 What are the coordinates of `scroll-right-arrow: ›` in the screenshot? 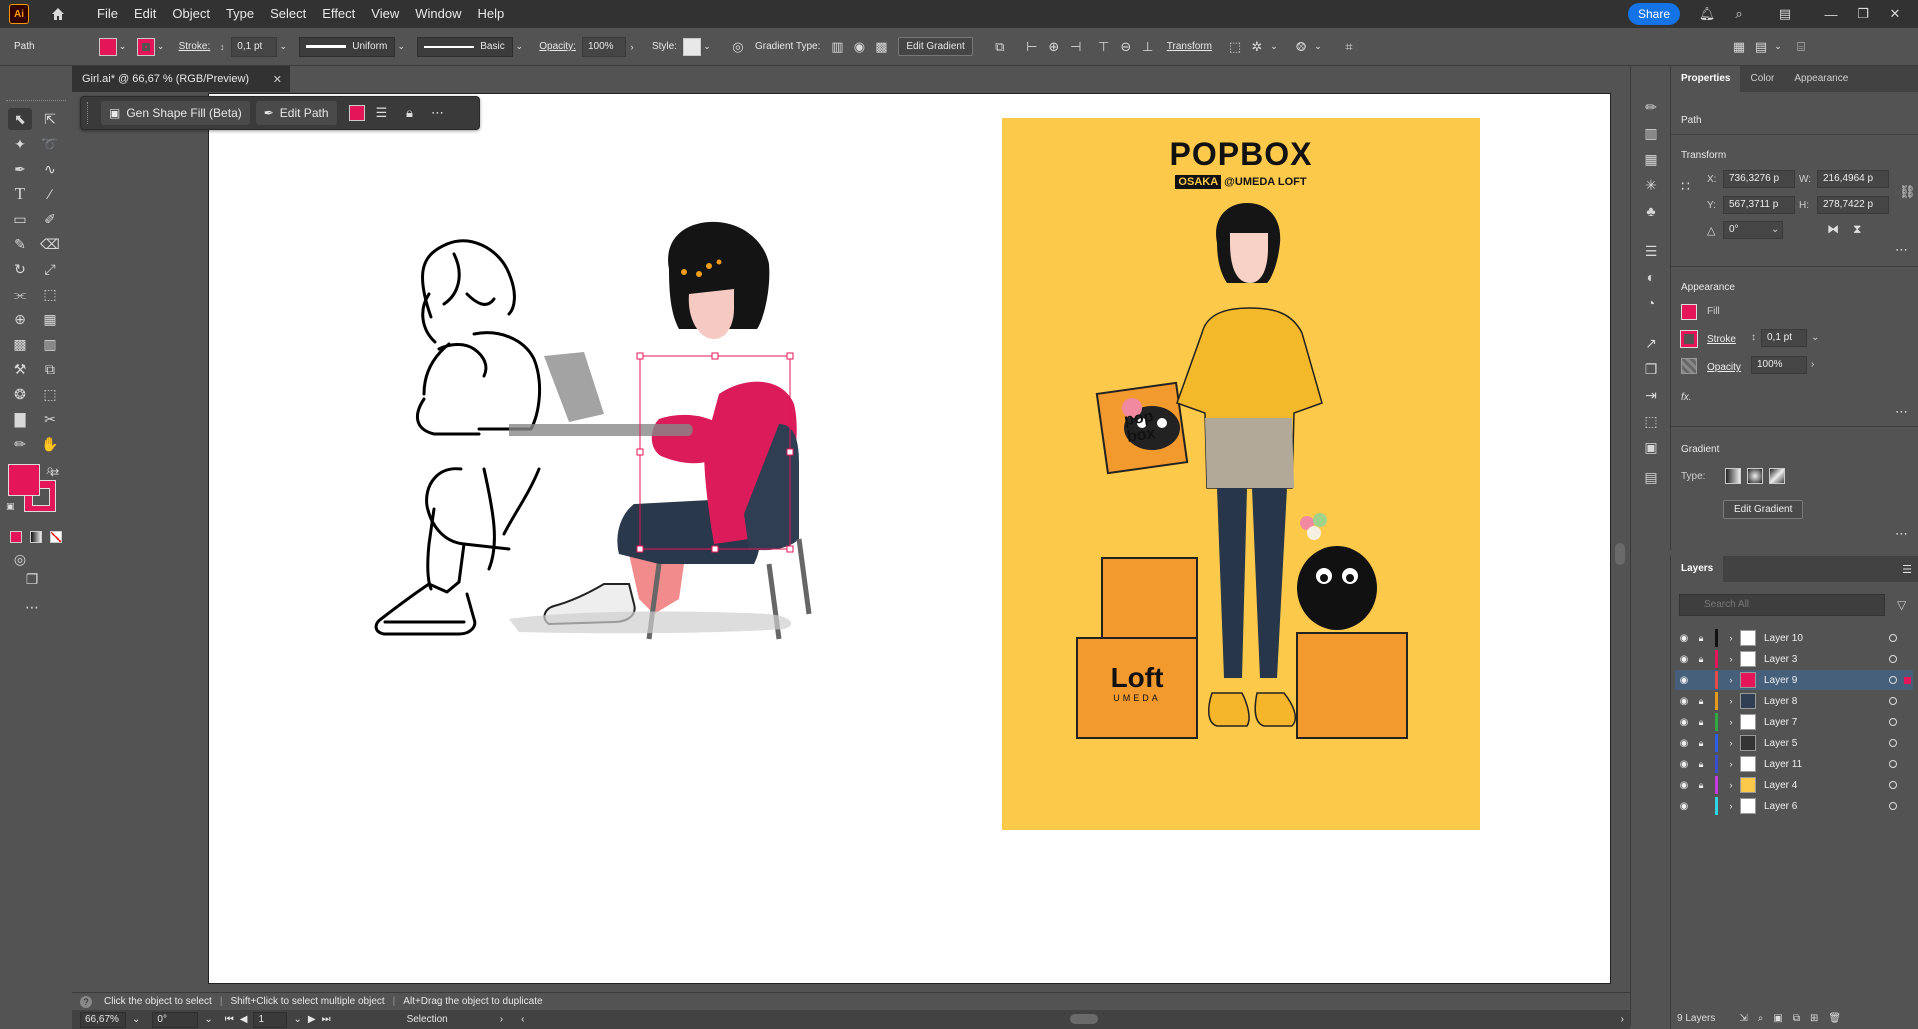 It's located at (1622, 1019).